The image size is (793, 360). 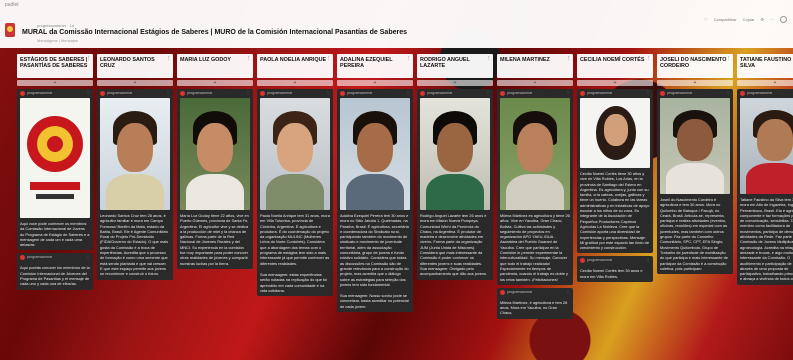 I want to click on column-header: CECILIA NOEMÍ CORTÉS ⋮, so click(x=615, y=66).